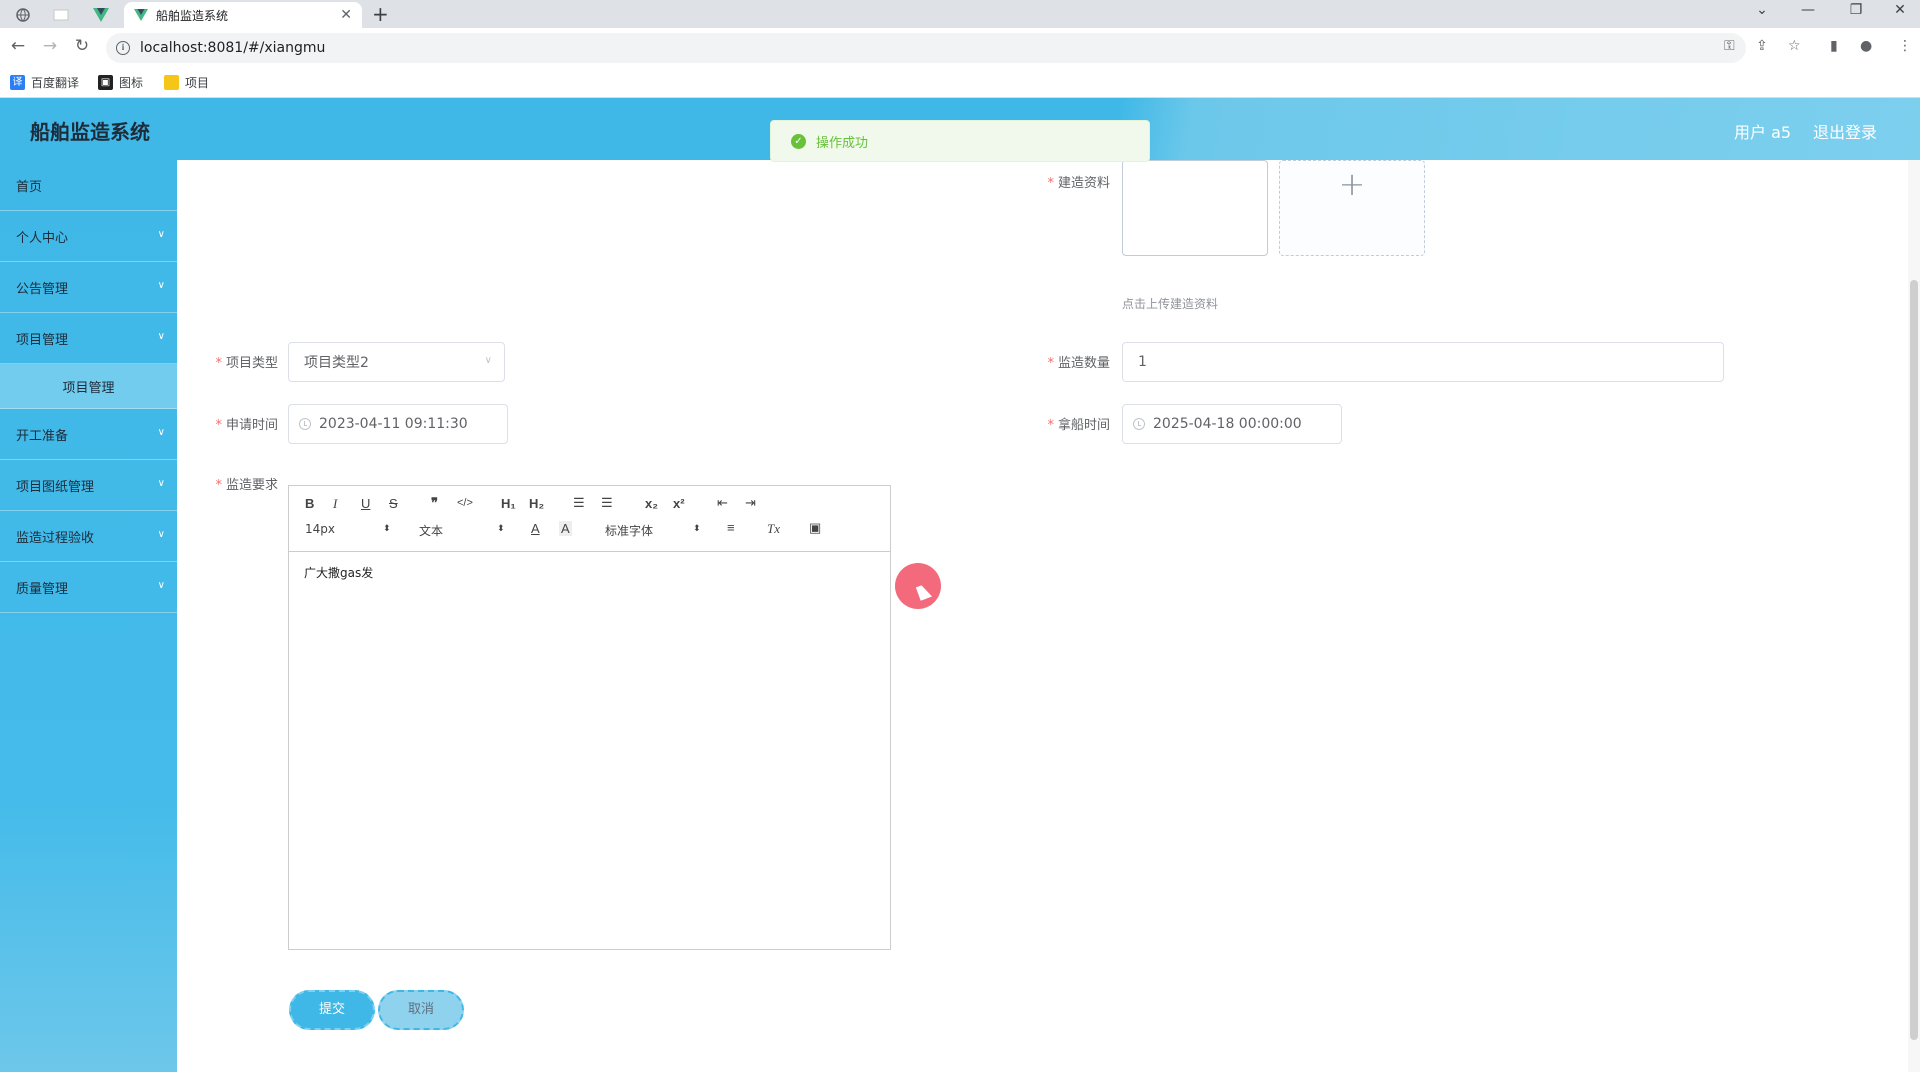 The image size is (1920, 1072). What do you see at coordinates (120, 82) in the screenshot?
I see `bookmark-icons: ▣ 图标` at bounding box center [120, 82].